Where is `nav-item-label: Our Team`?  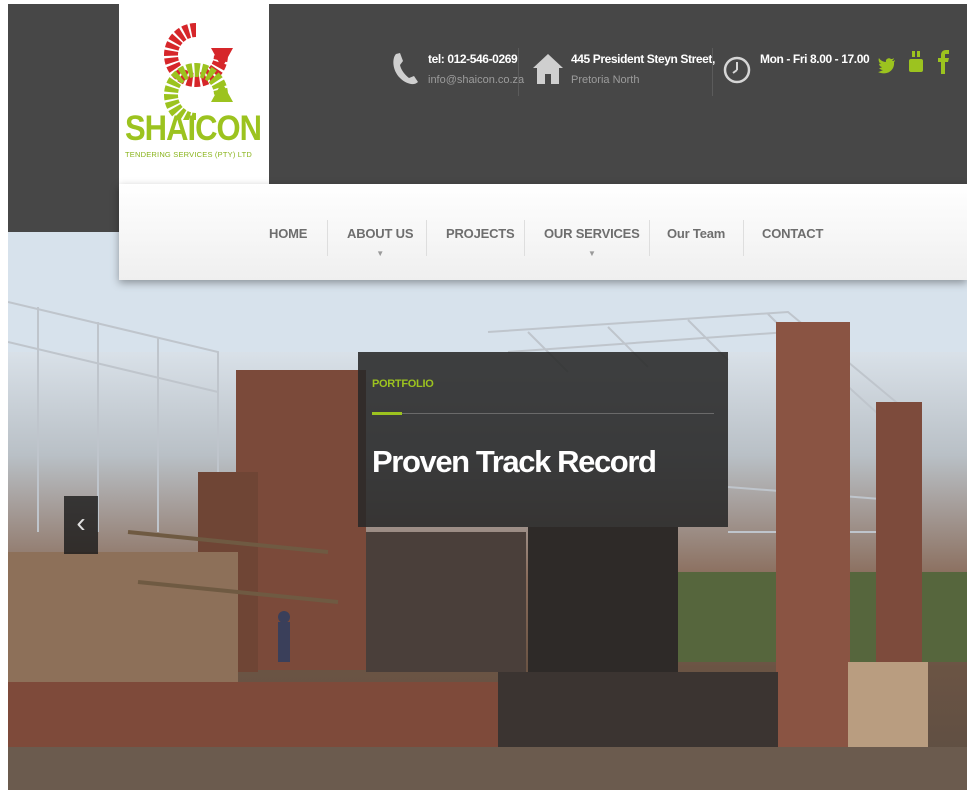
nav-item-label: Our Team is located at coordinates (696, 233).